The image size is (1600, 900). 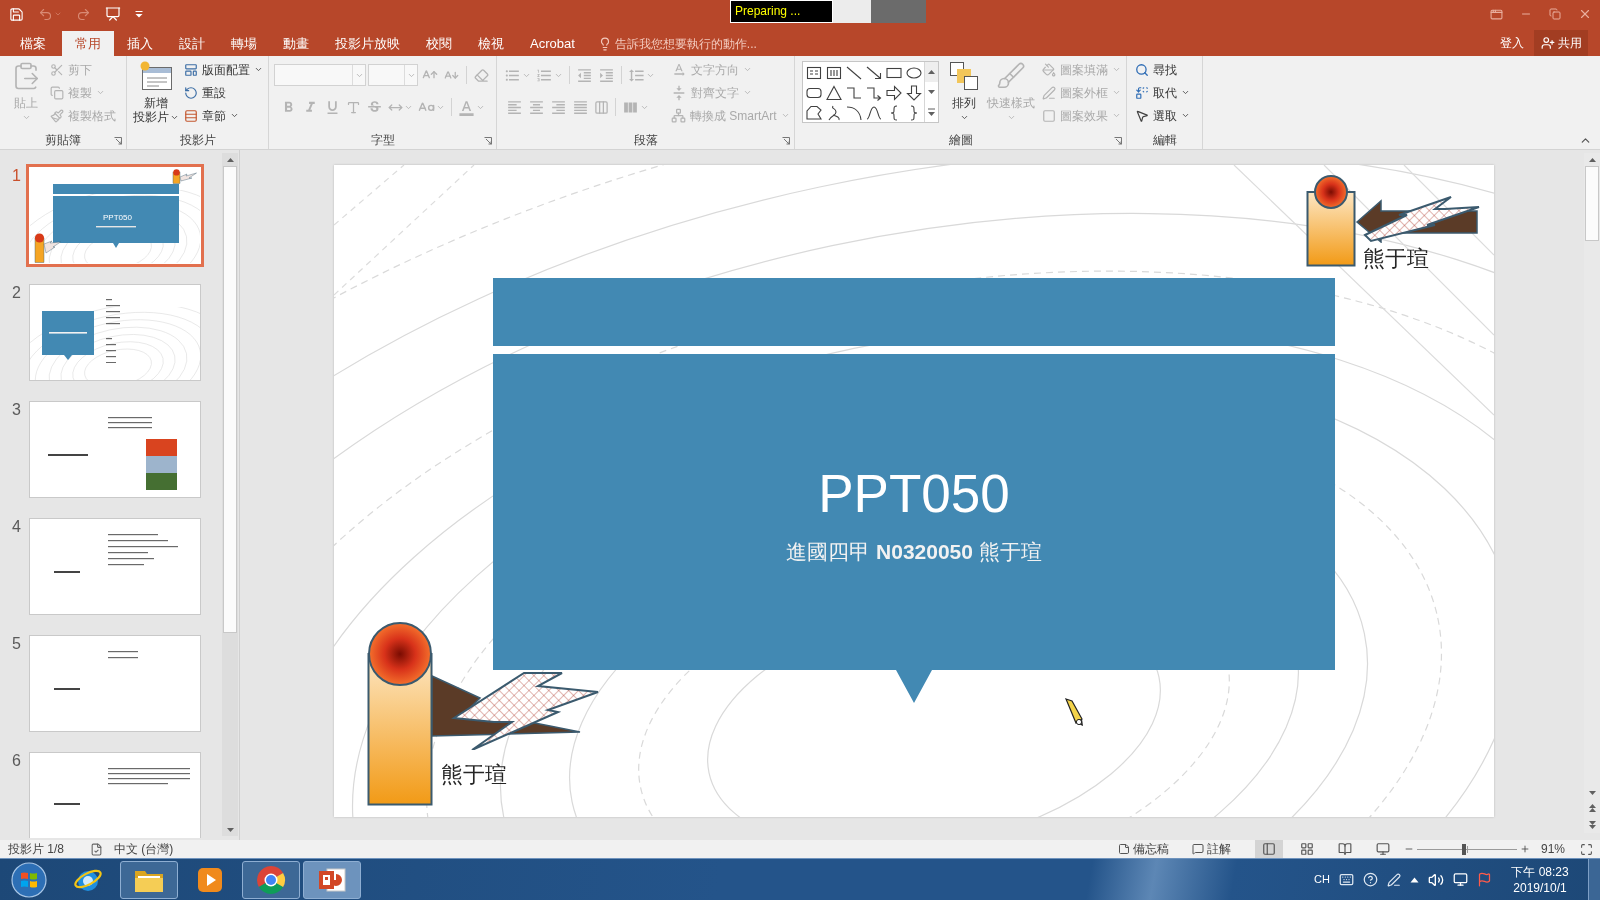 What do you see at coordinates (1512, 43) in the screenshot?
I see `sign-in-link: 登入` at bounding box center [1512, 43].